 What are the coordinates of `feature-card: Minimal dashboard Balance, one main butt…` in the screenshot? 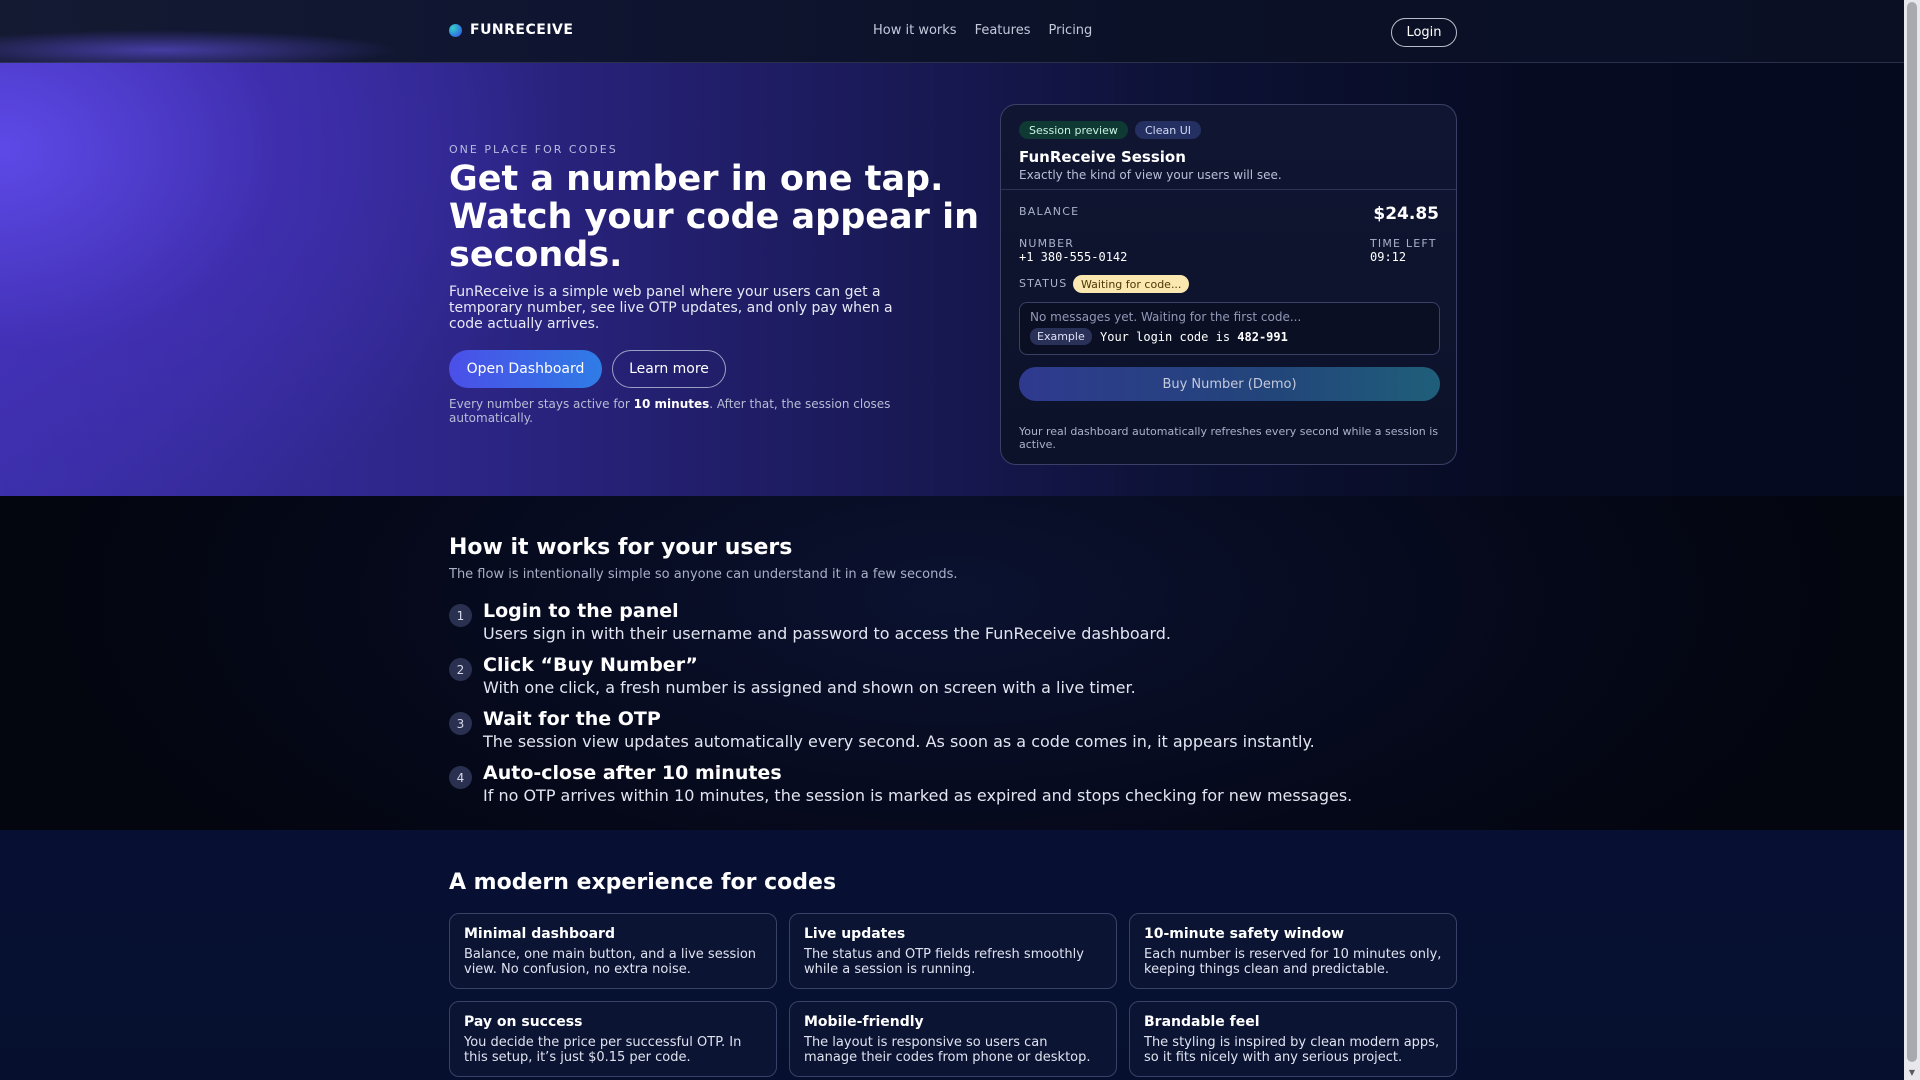 It's located at (613, 951).